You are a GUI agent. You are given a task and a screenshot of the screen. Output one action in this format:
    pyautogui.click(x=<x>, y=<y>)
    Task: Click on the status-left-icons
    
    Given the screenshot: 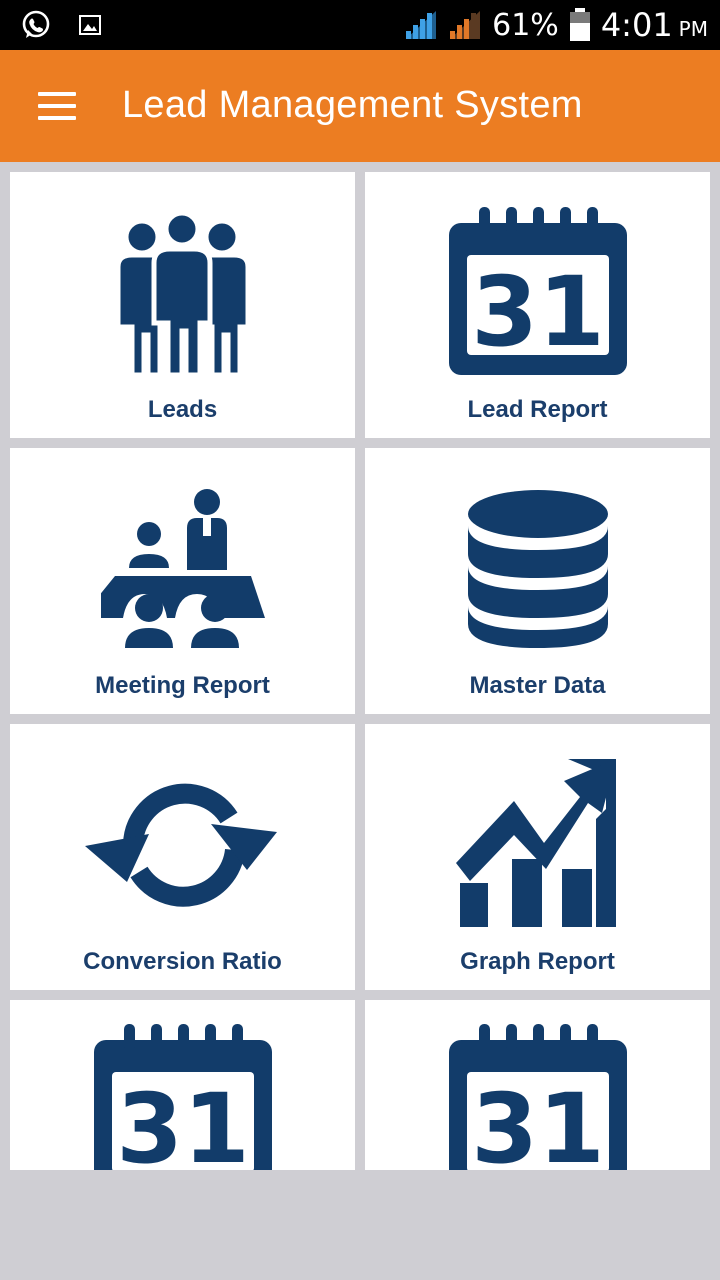 What is the action you would take?
    pyautogui.click(x=61, y=25)
    